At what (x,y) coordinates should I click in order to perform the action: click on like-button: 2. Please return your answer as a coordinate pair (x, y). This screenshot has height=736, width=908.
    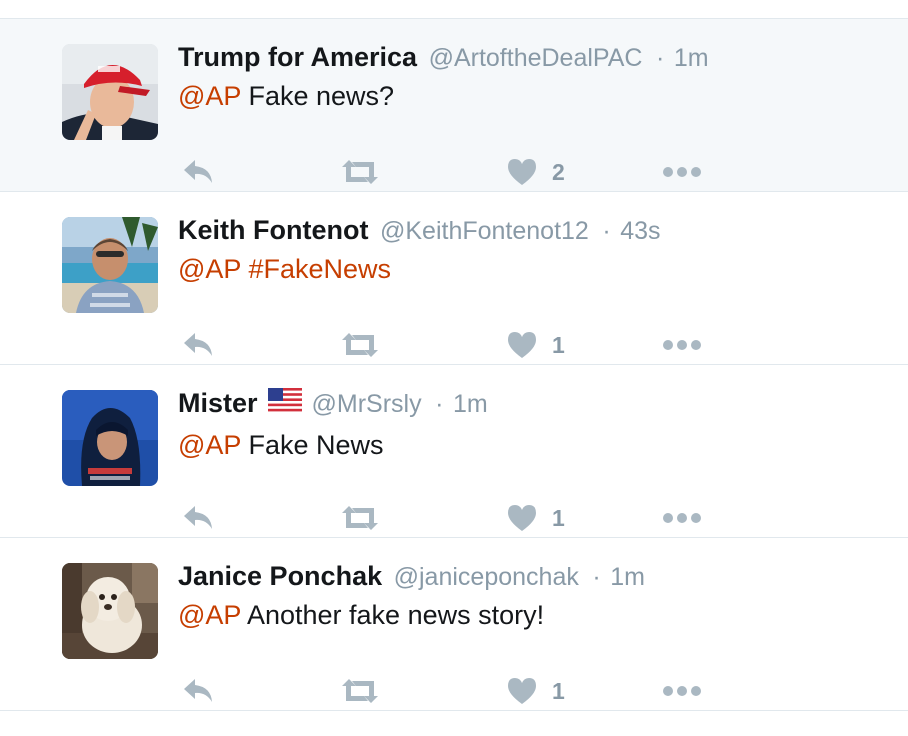
    Looking at the image, I should click on (535, 172).